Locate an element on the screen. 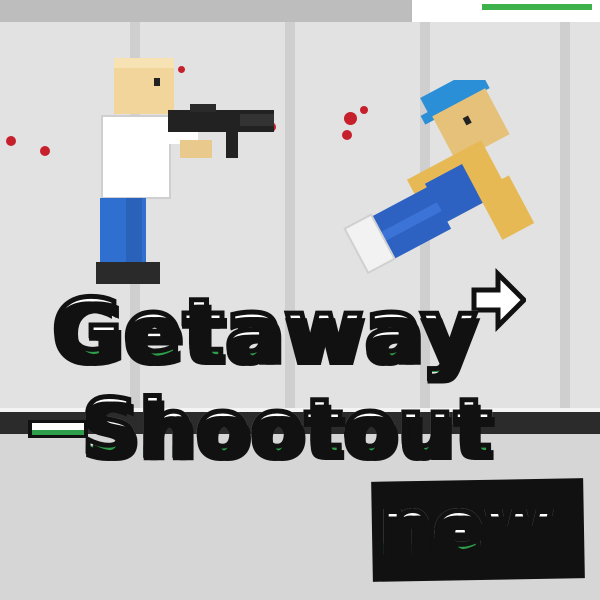  title-line-2: Shootout is located at coordinates (287, 429).